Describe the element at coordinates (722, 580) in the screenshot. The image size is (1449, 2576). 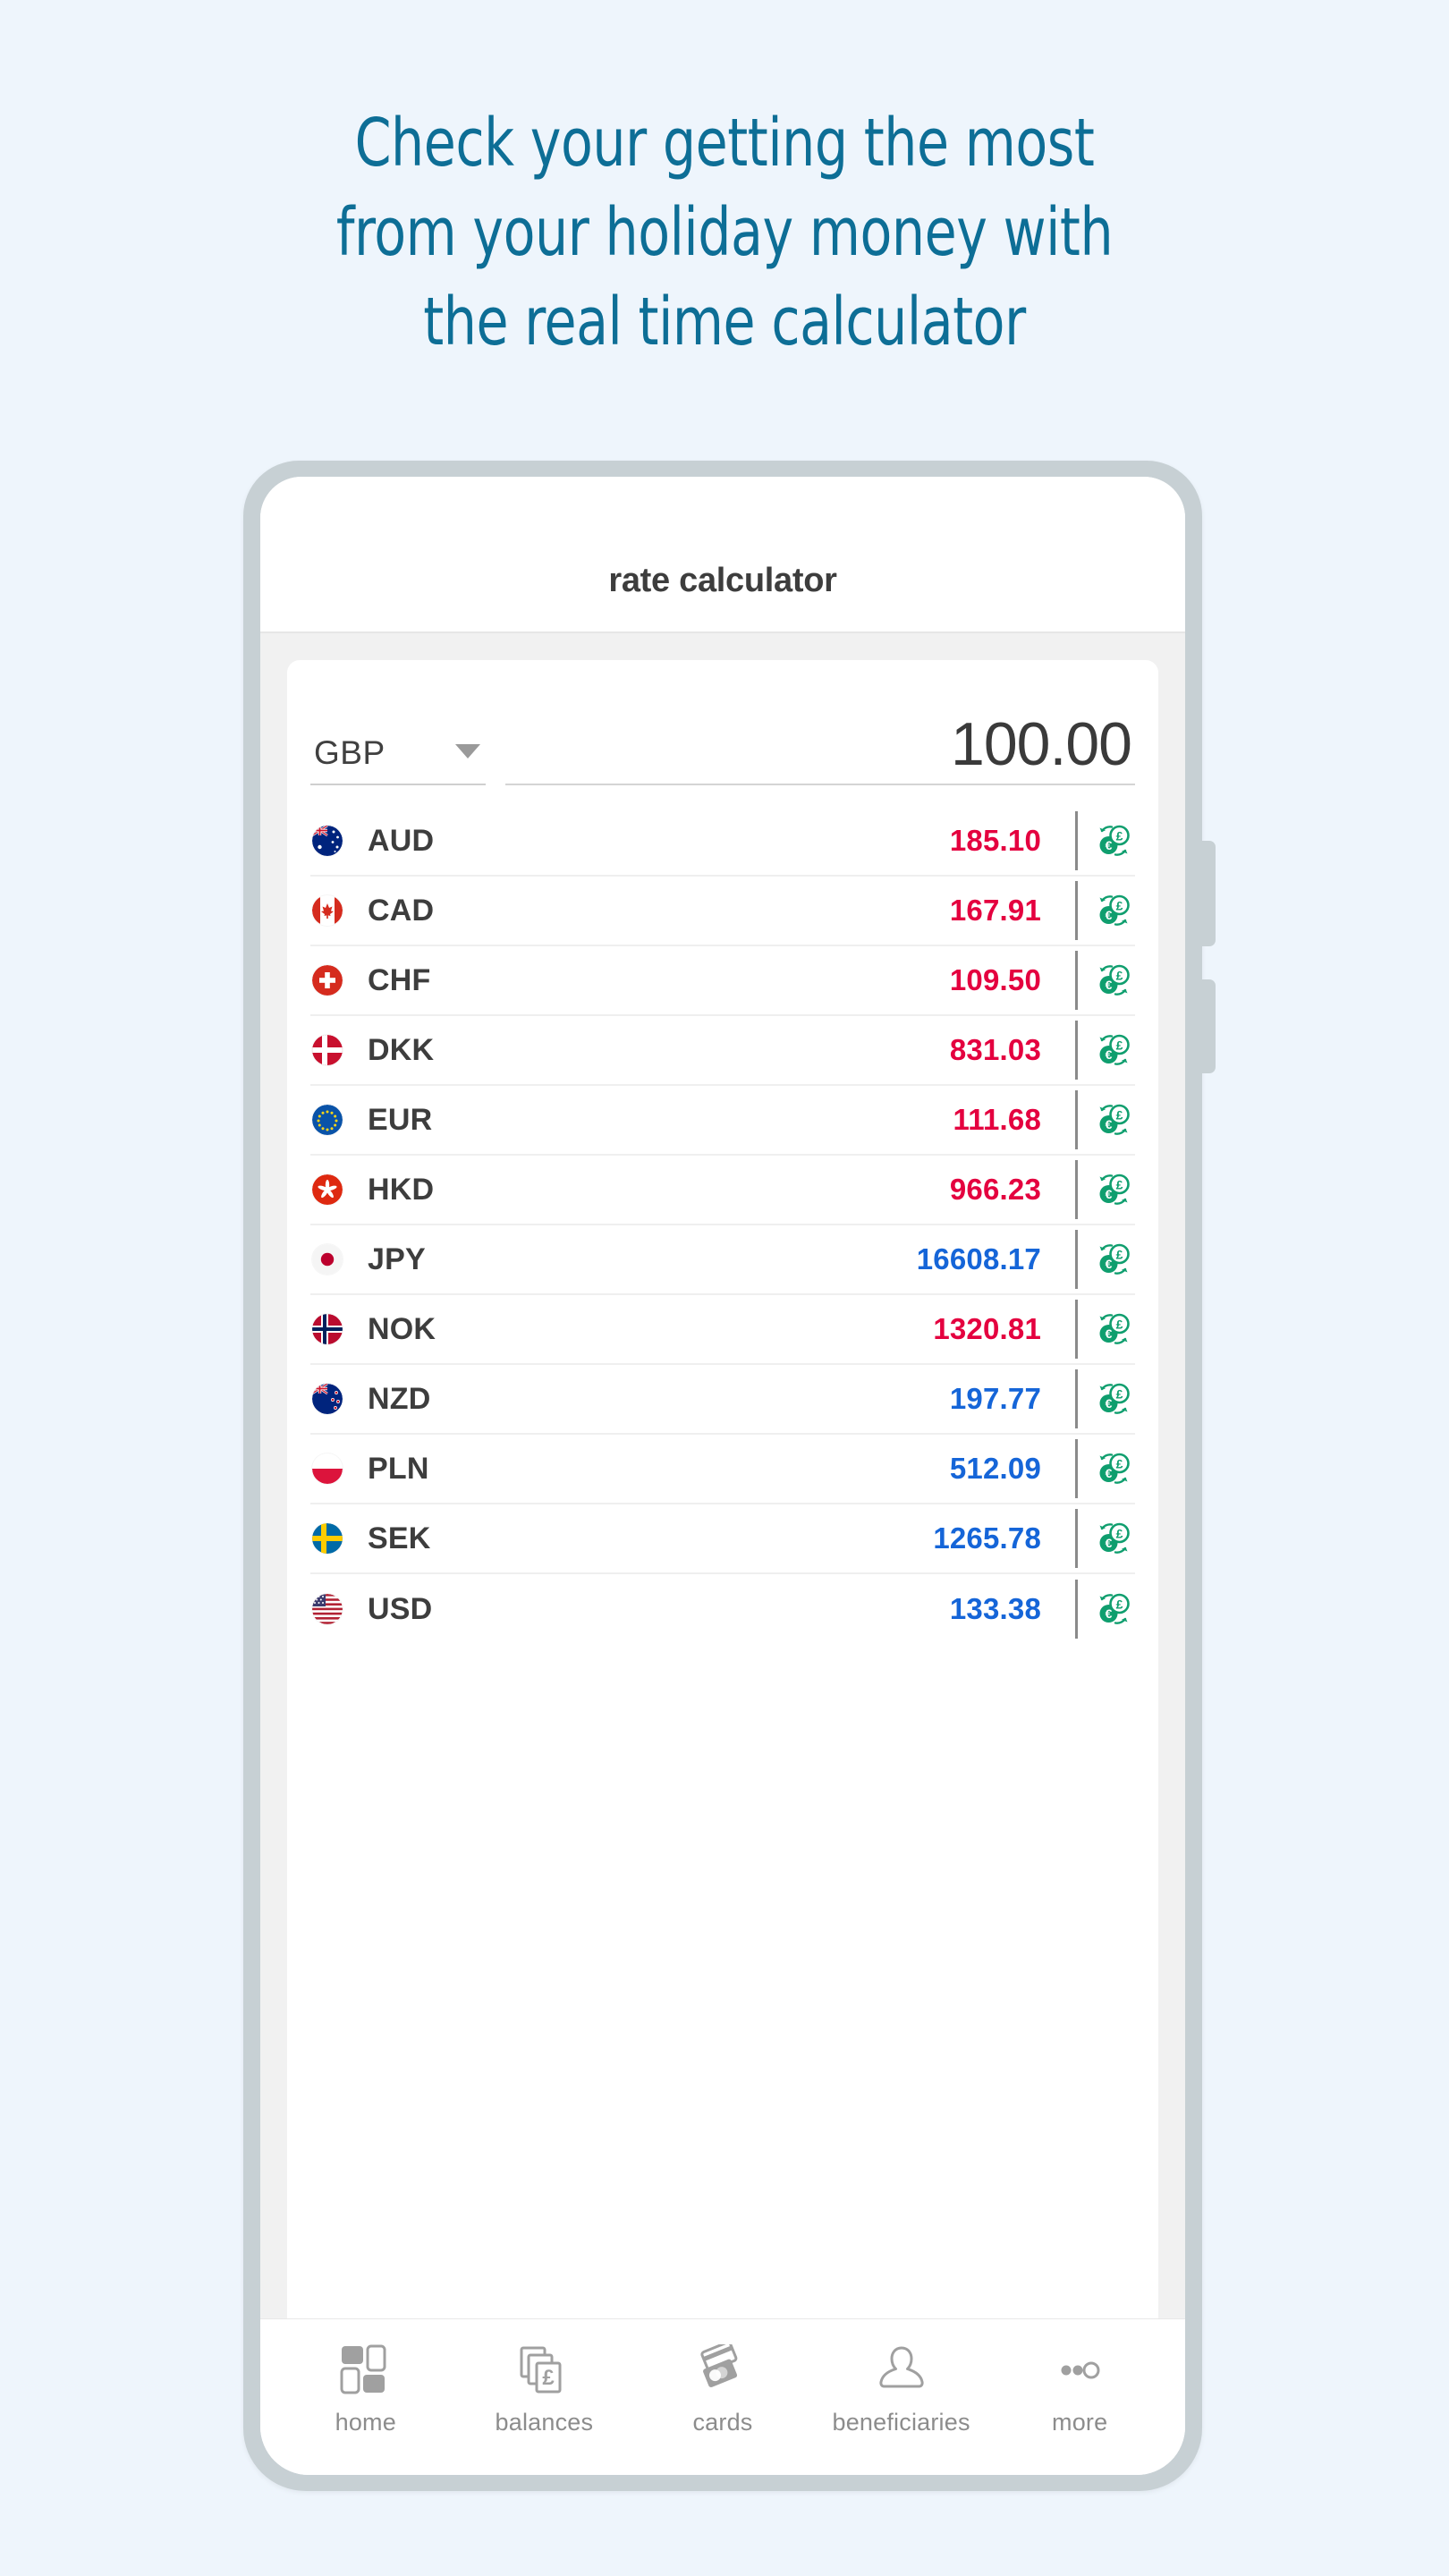
I see `app-title: rate calculator` at that location.